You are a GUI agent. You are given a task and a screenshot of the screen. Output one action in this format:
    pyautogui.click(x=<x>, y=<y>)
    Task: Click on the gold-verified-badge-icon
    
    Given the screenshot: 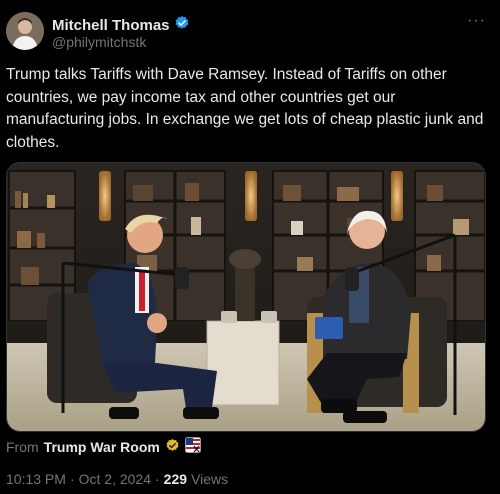 What is the action you would take?
    pyautogui.click(x=172, y=447)
    